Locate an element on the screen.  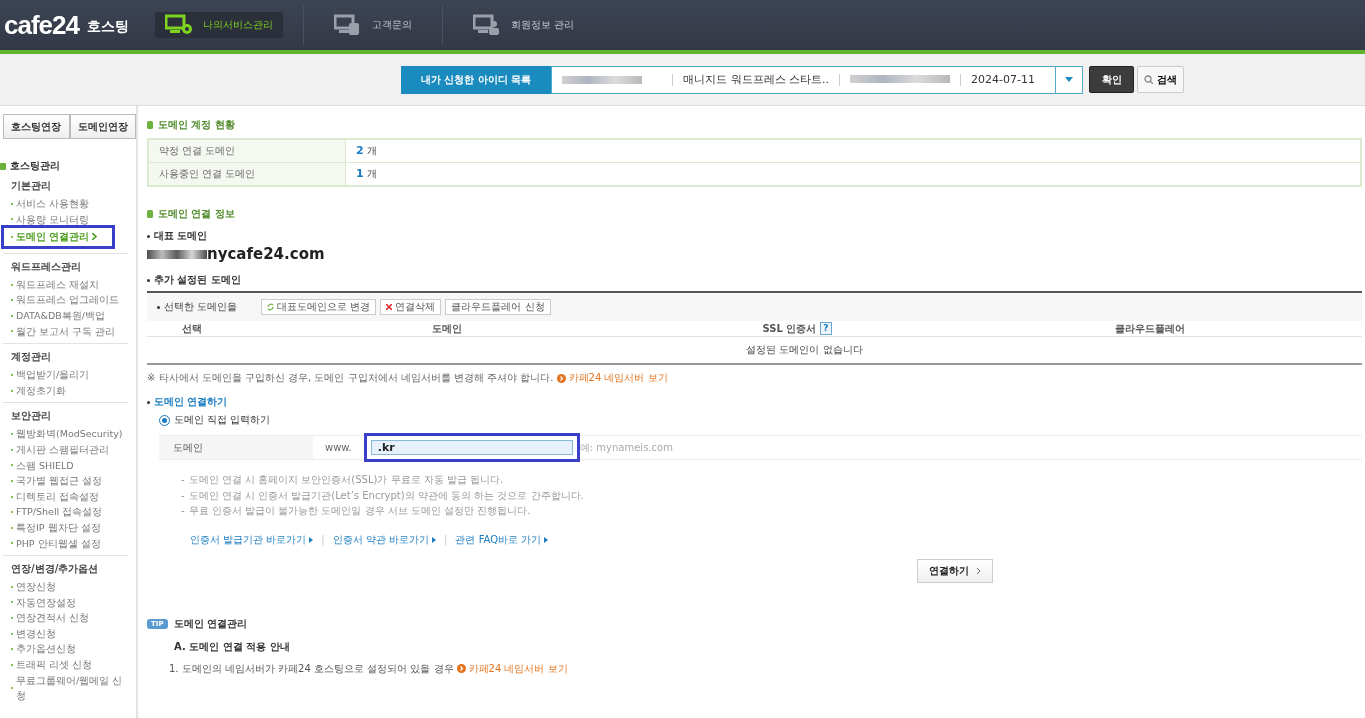
sidebar-title: 호스팅관리 is located at coordinates (35, 166).